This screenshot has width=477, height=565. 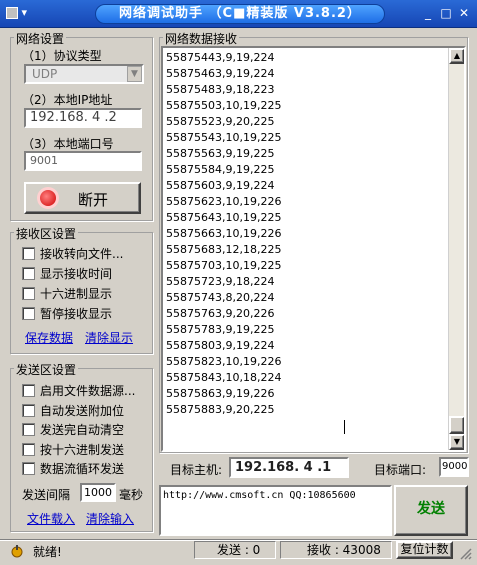 What do you see at coordinates (131, 495) in the screenshot?
I see `send-interval-unit: 毫秒` at bounding box center [131, 495].